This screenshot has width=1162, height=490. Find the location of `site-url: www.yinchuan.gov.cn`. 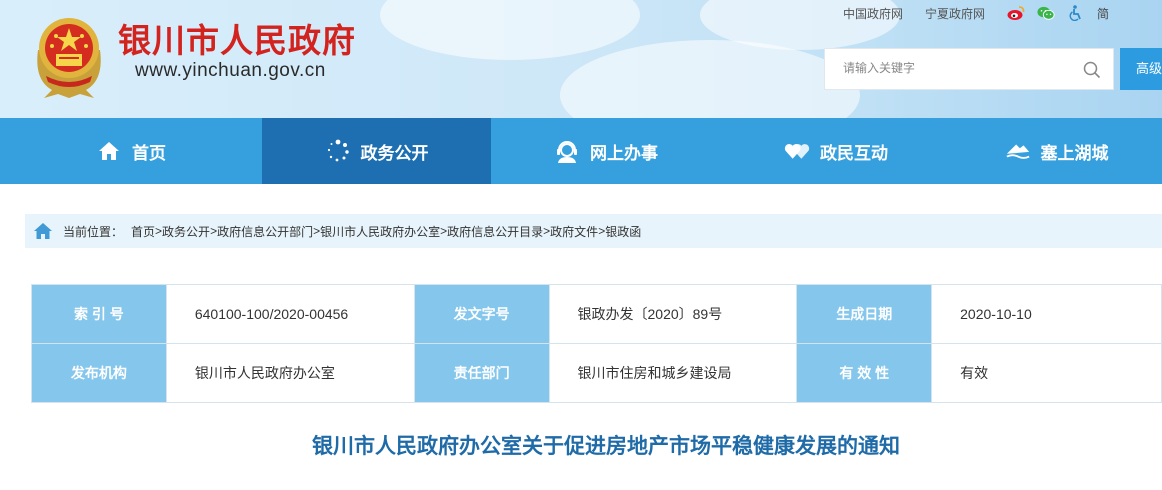

site-url: www.yinchuan.gov.cn is located at coordinates (230, 71).